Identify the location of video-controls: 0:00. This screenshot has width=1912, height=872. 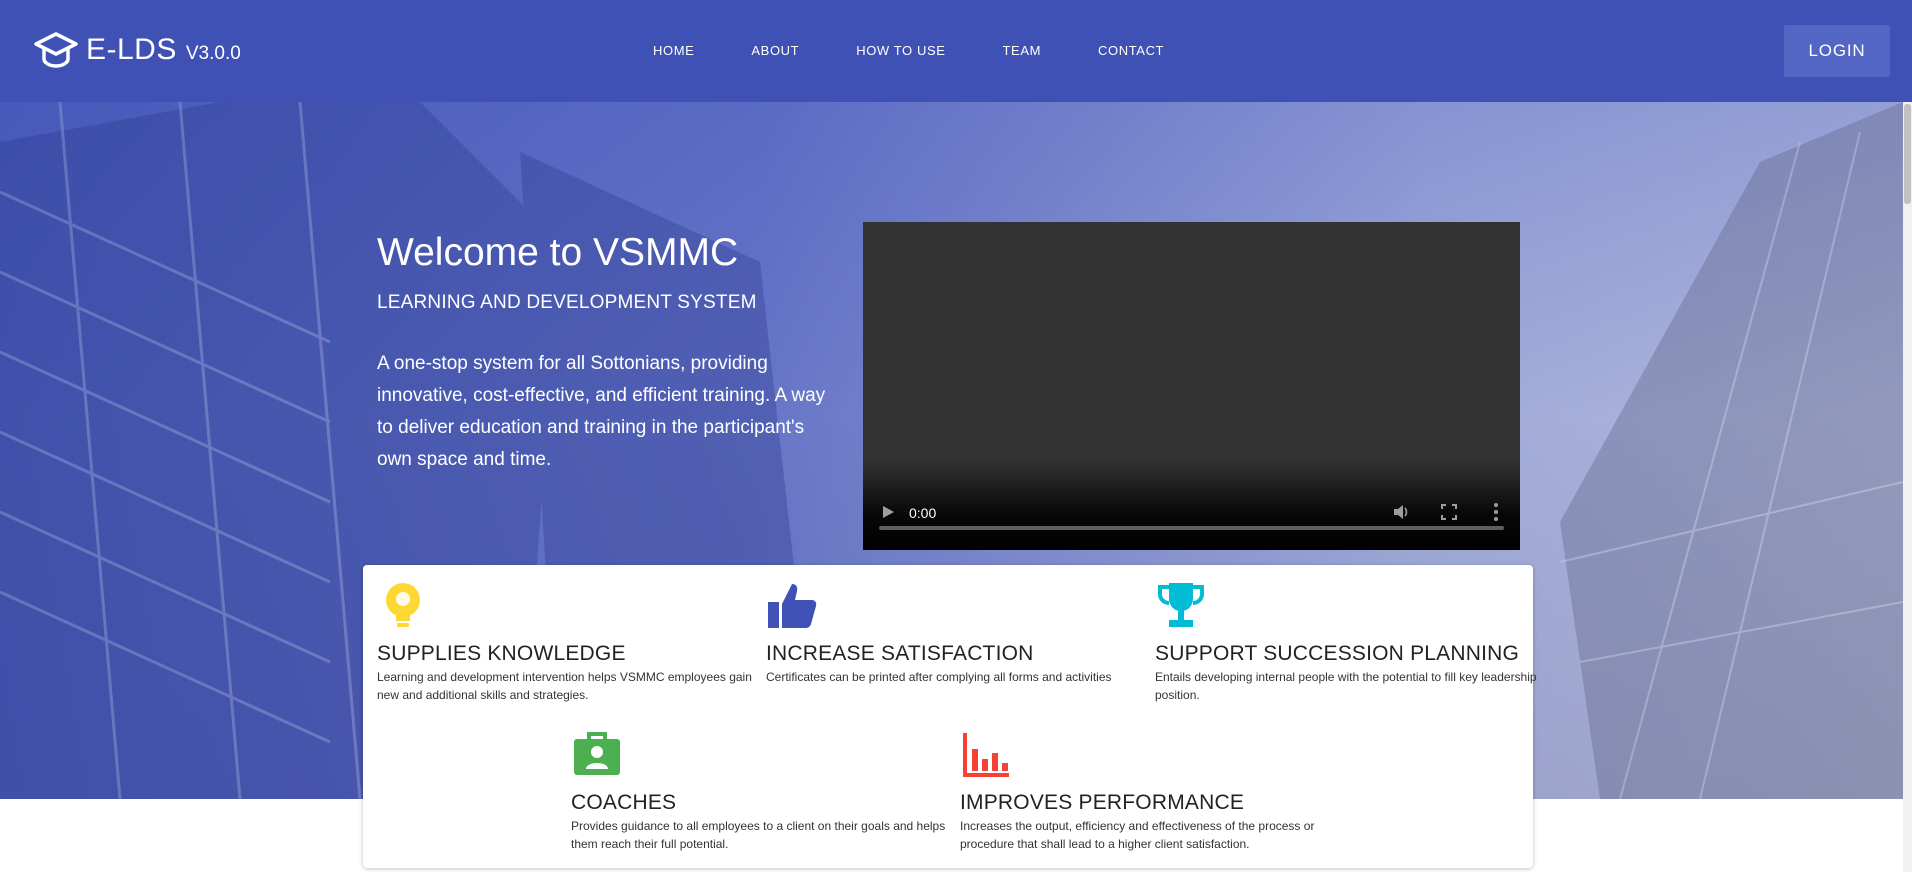
(1191, 505).